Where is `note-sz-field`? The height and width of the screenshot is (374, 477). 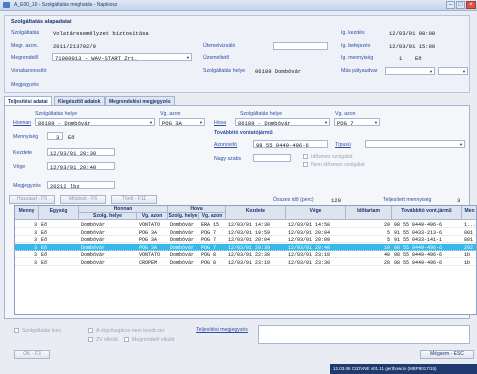 note-sz-field is located at coordinates (272, 158).